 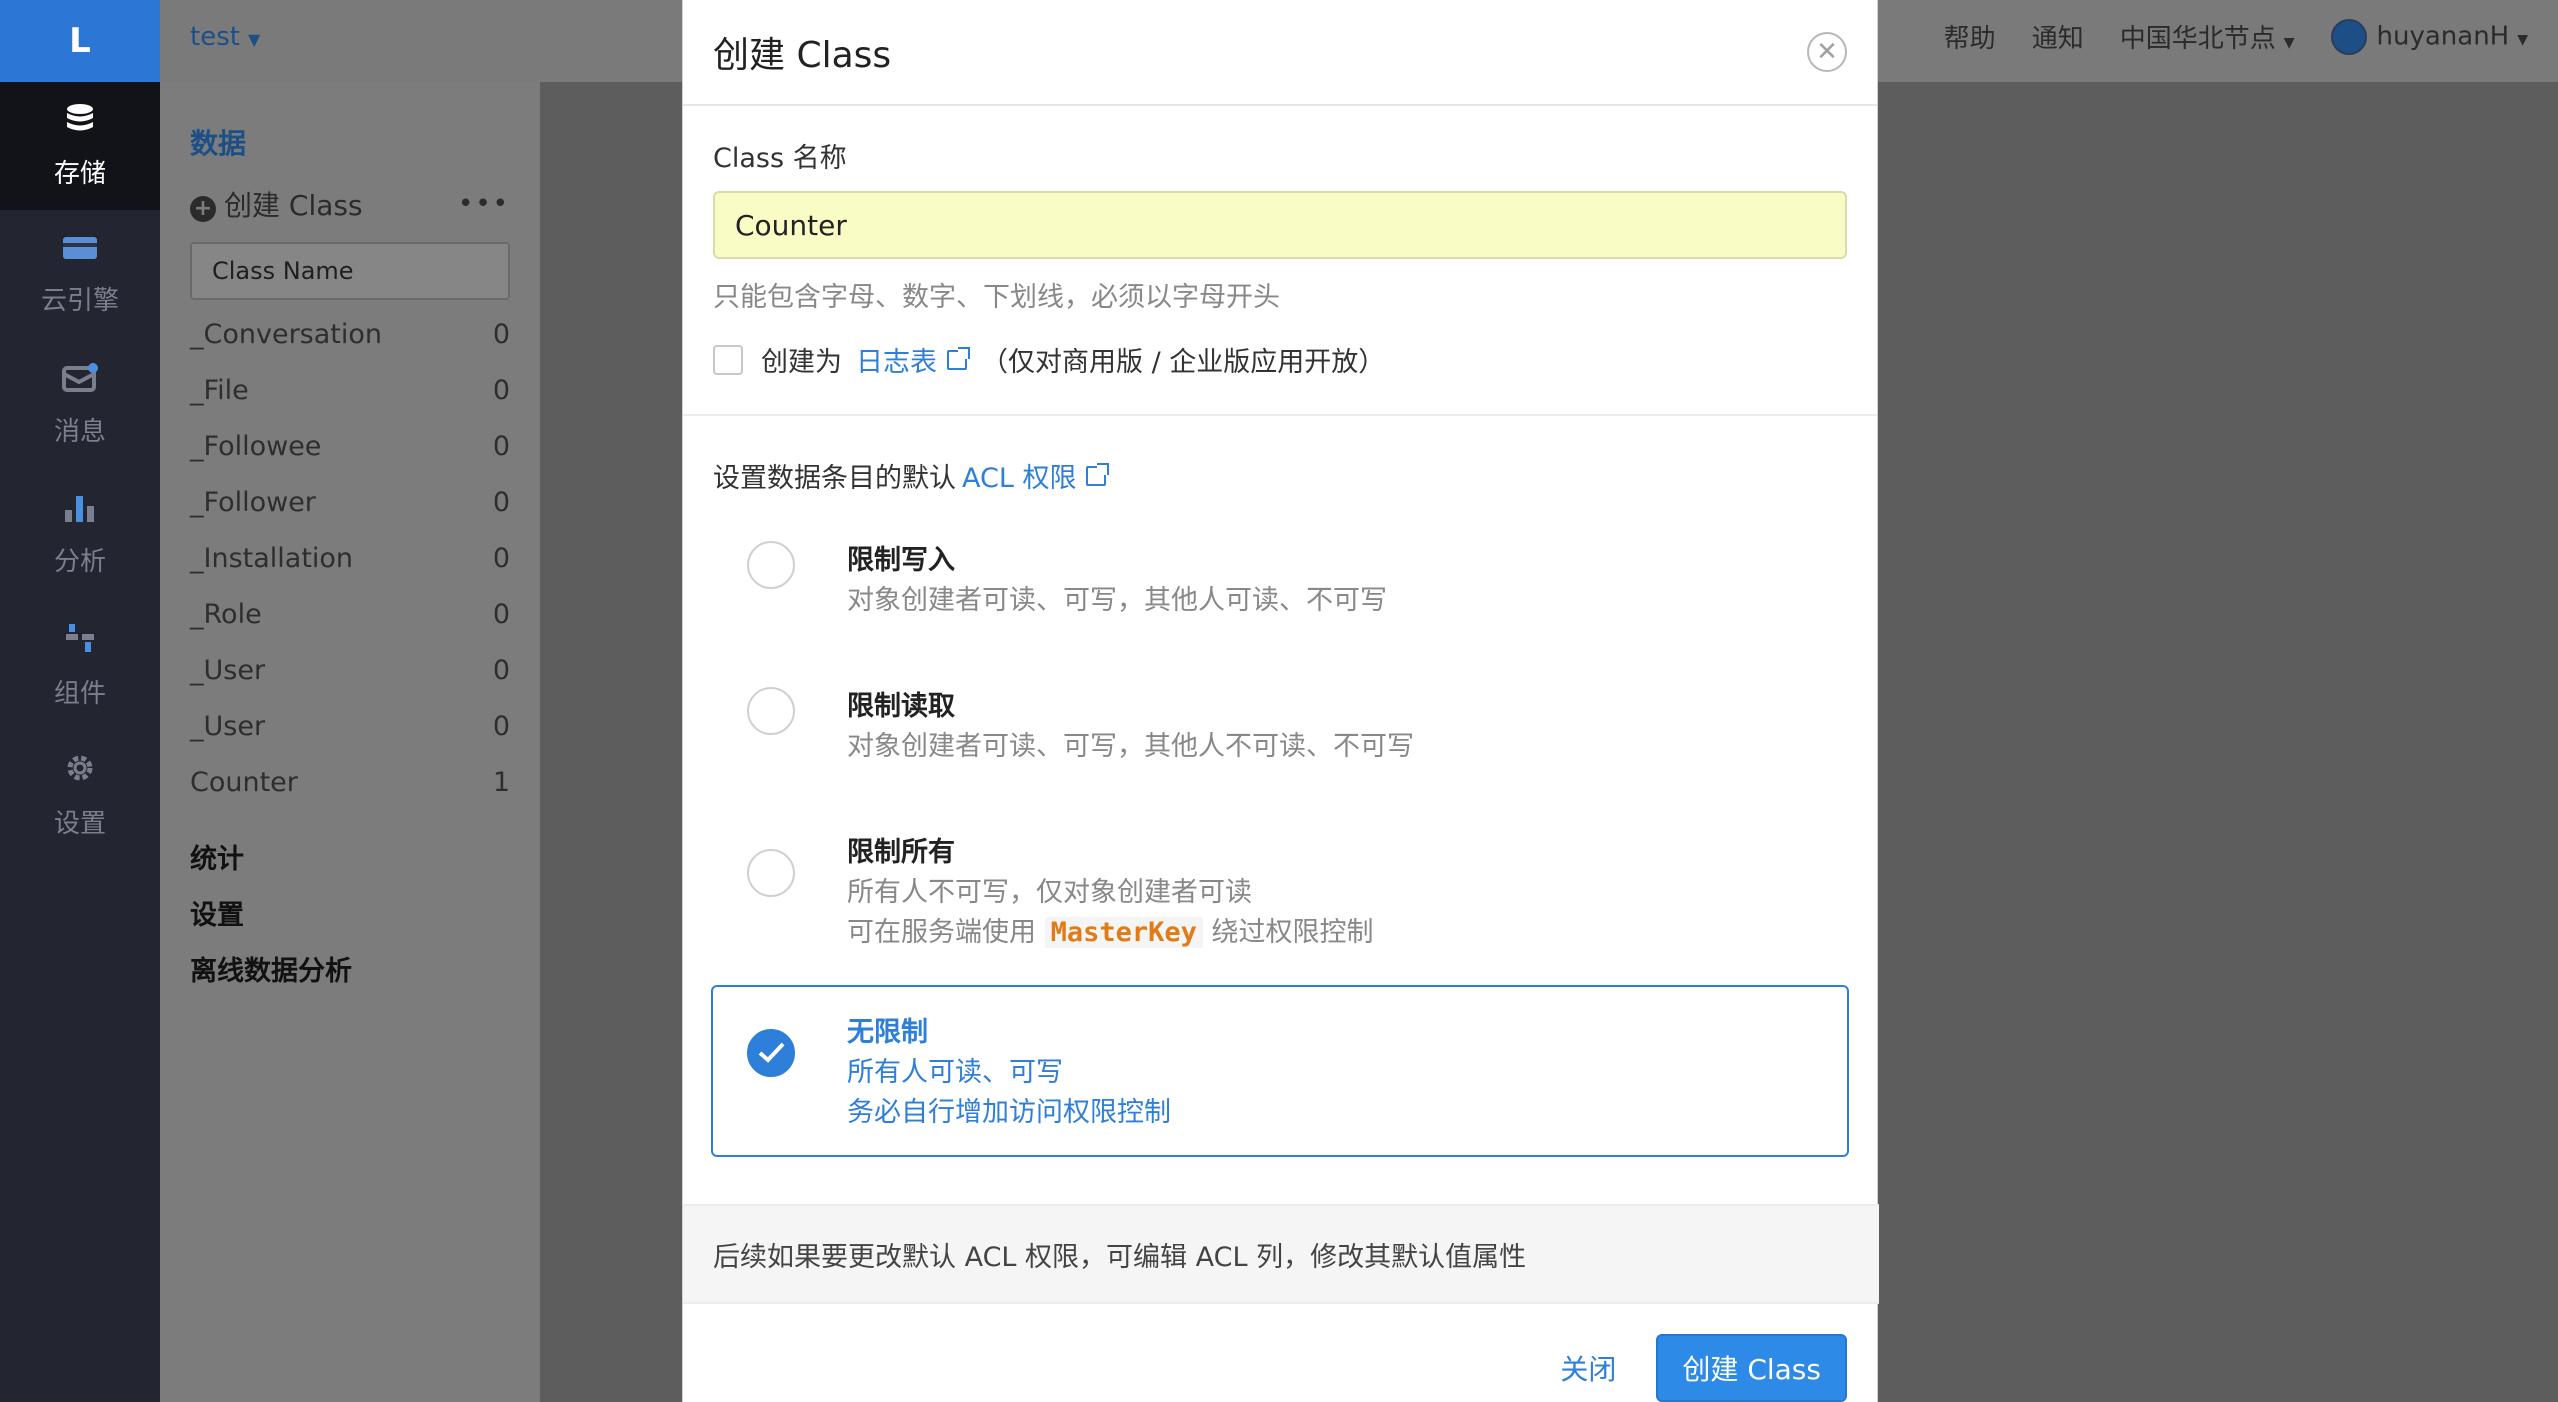 What do you see at coordinates (350, 390) in the screenshot?
I see `class-list-item: _File 0` at bounding box center [350, 390].